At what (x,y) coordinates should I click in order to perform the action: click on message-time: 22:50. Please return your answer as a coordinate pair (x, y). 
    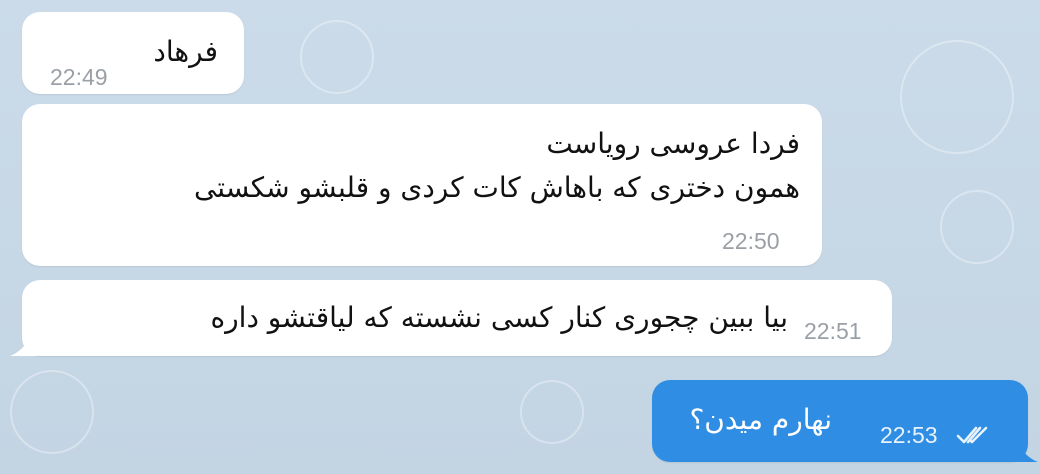
    Looking at the image, I should click on (751, 241).